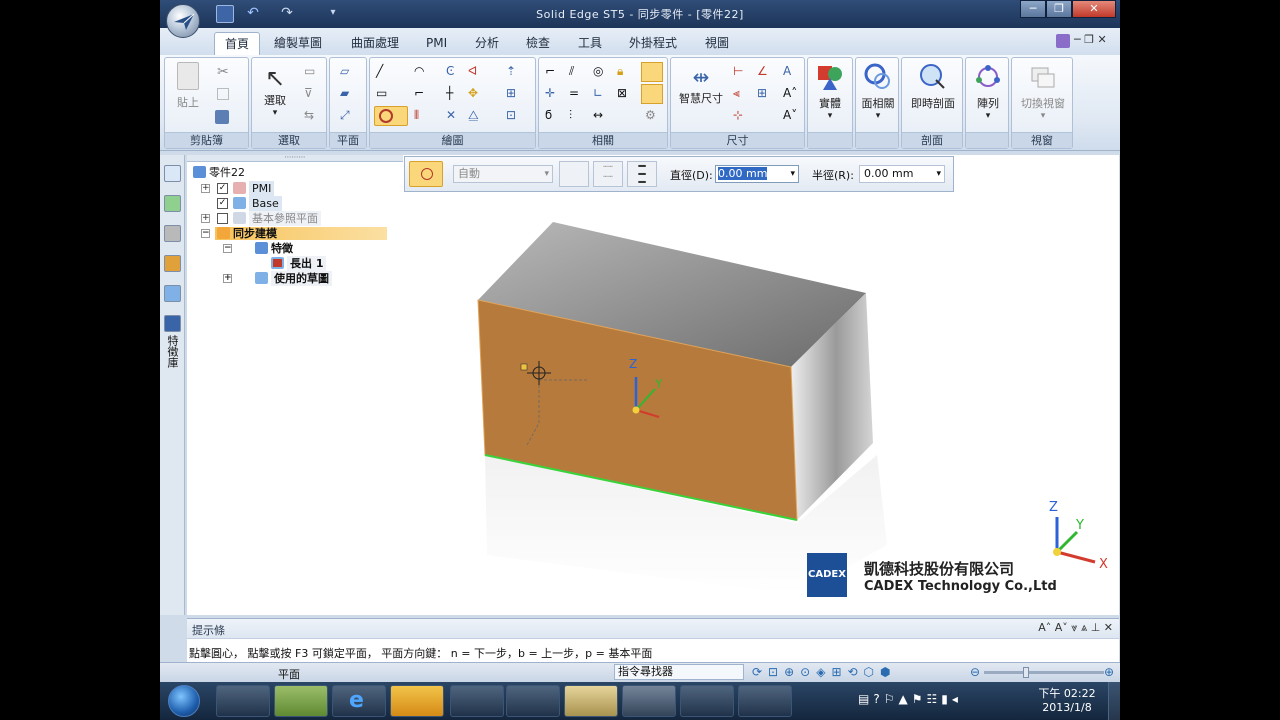 The height and width of the screenshot is (720, 1280). I want to click on symmetric-rel-icon: ⫶, so click(577, 116).